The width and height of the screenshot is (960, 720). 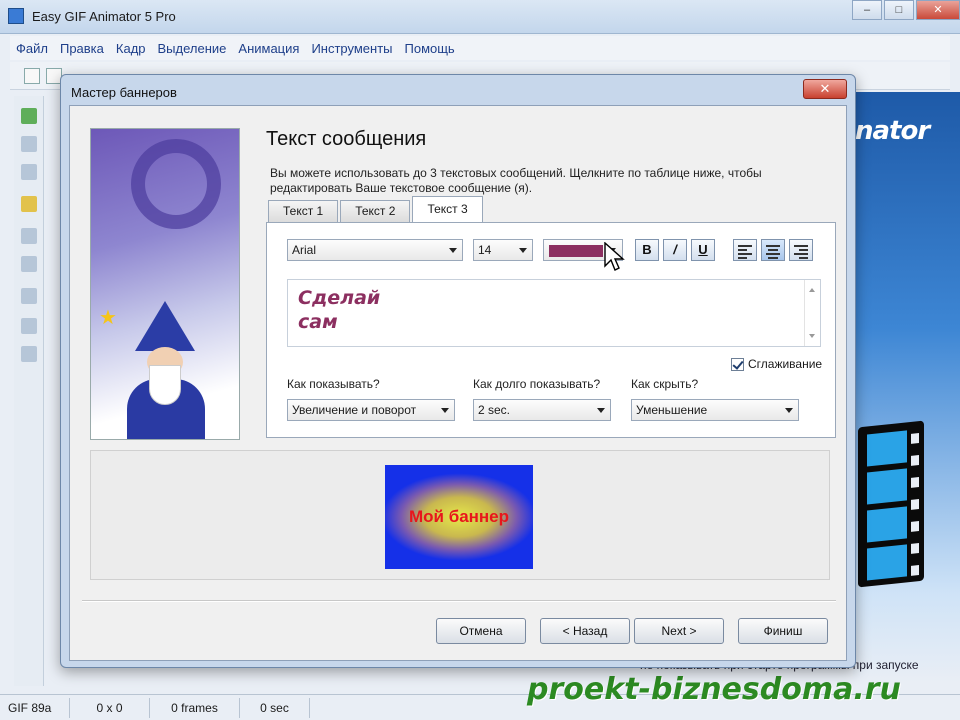 What do you see at coordinates (339, 310) in the screenshot?
I see `message-text: Сделай сам` at bounding box center [339, 310].